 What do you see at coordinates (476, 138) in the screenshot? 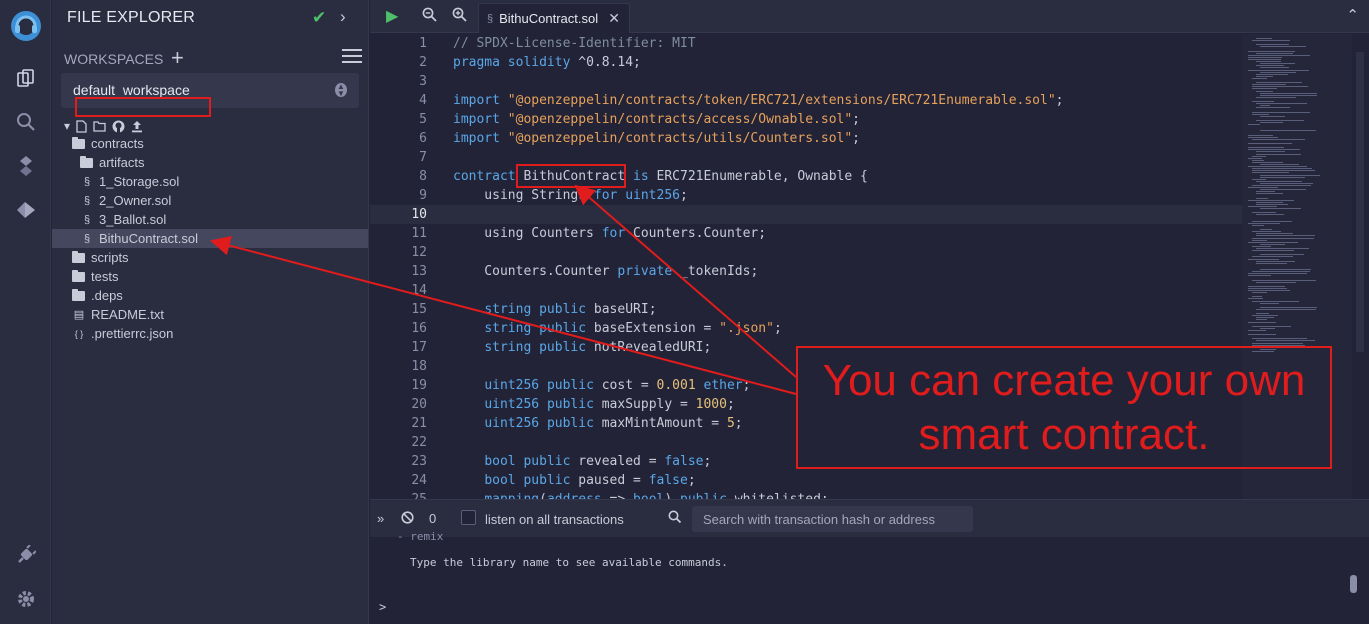
I see `code-token: import` at bounding box center [476, 138].